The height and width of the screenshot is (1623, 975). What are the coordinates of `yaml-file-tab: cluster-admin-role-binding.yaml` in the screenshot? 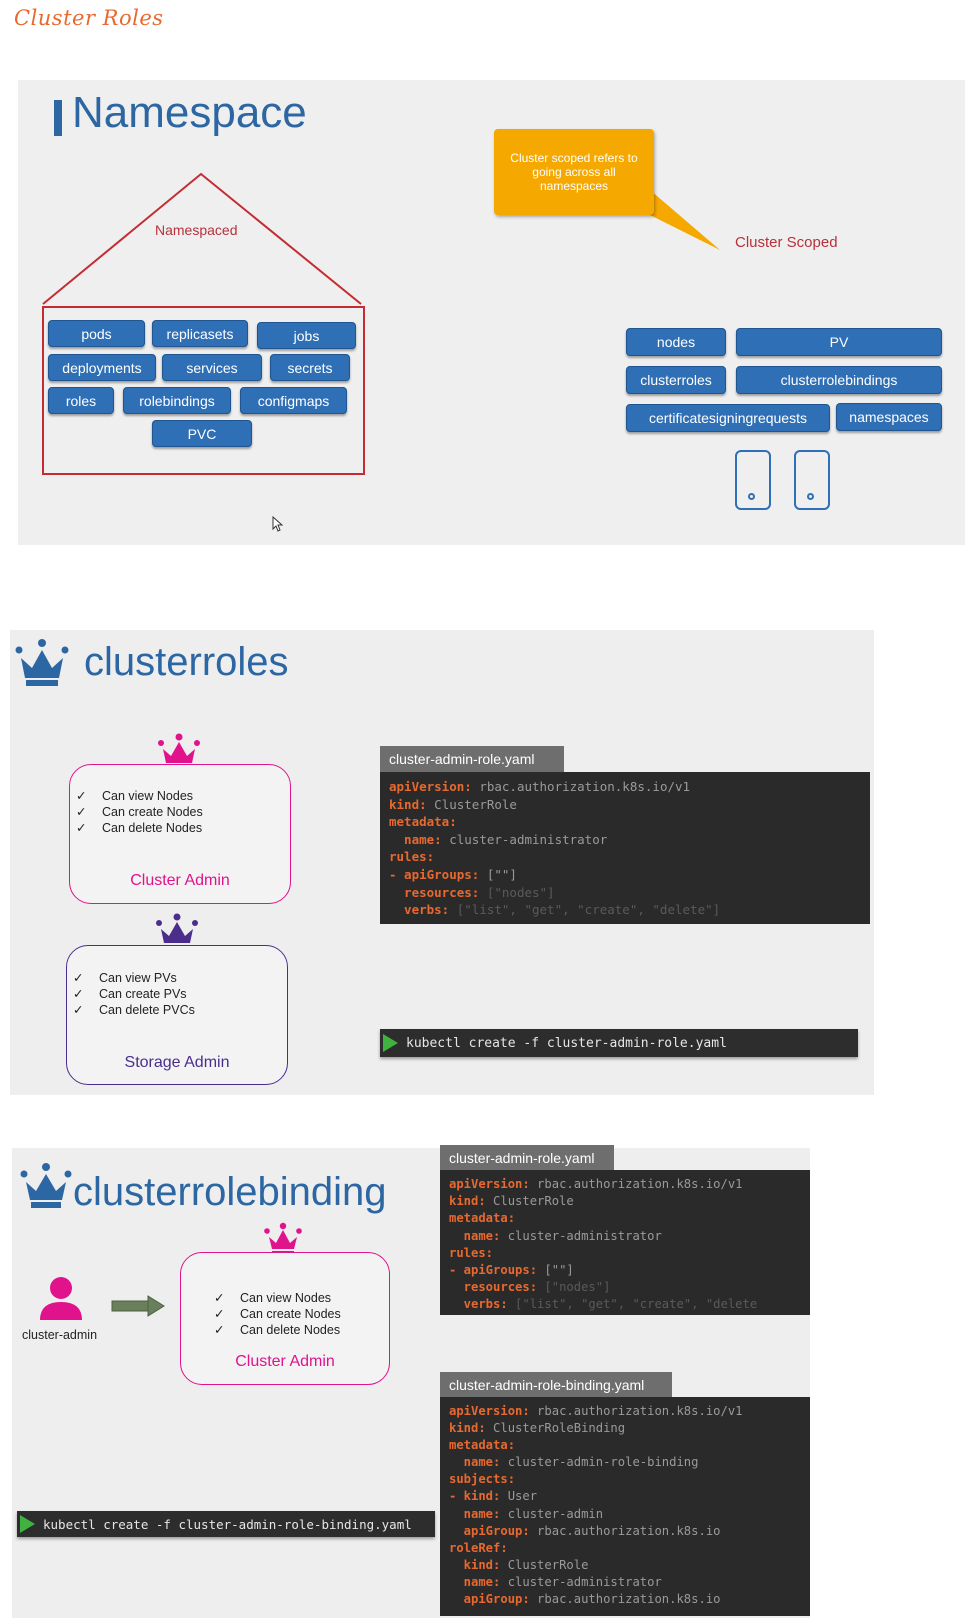 It's located at (556, 1384).